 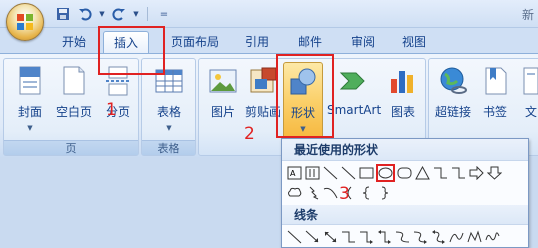 What do you see at coordinates (366, 173) in the screenshot?
I see `rectangle-shape` at bounding box center [366, 173].